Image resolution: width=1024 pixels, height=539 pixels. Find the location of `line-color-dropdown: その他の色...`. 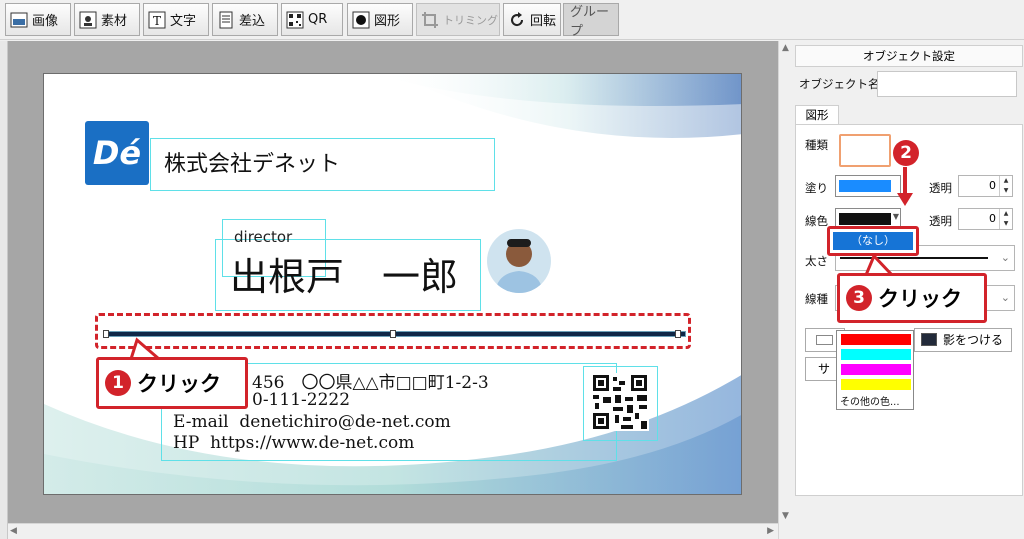

line-color-dropdown: その他の色... is located at coordinates (875, 370).